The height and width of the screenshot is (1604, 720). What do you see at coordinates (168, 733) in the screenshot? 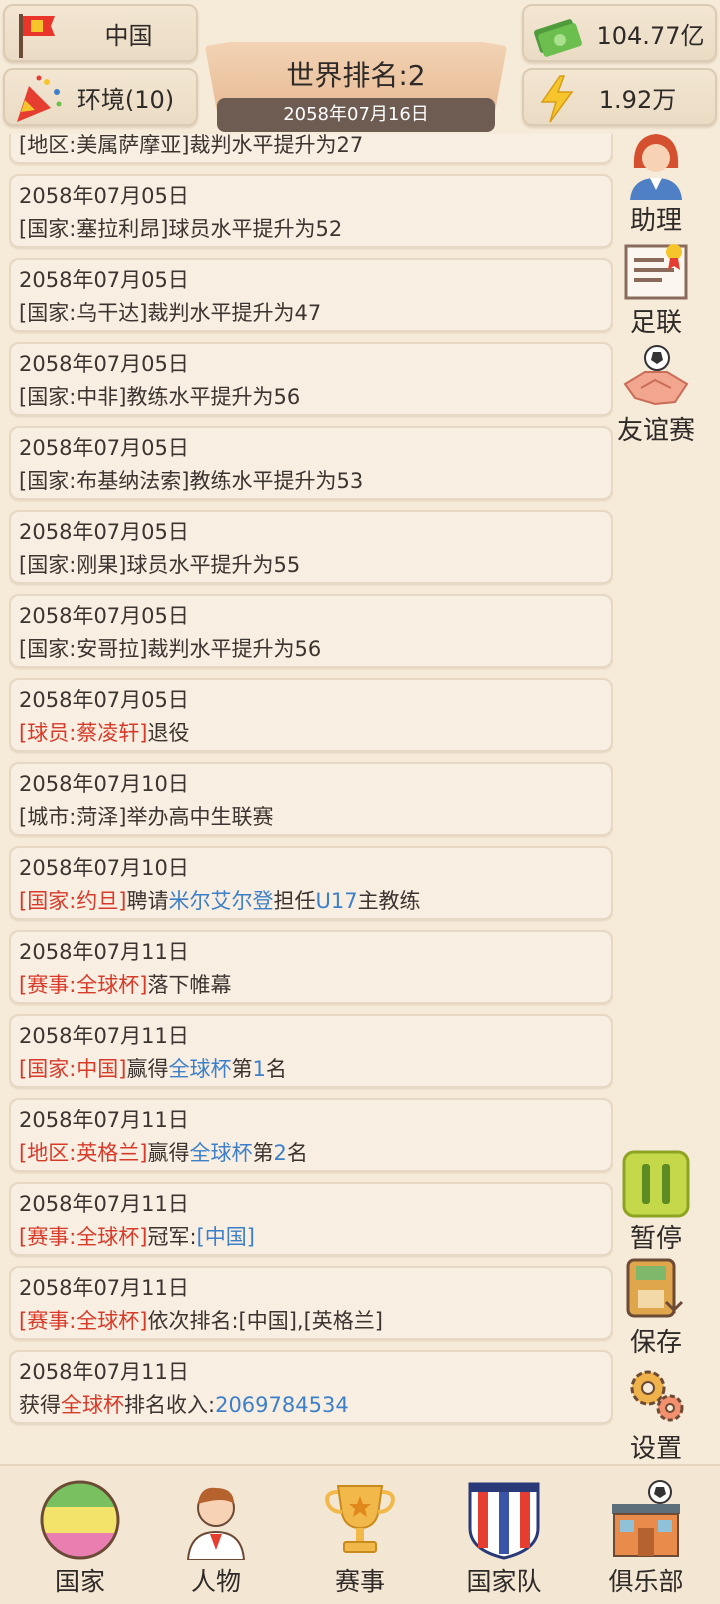
I see `news-segment: 退役` at bounding box center [168, 733].